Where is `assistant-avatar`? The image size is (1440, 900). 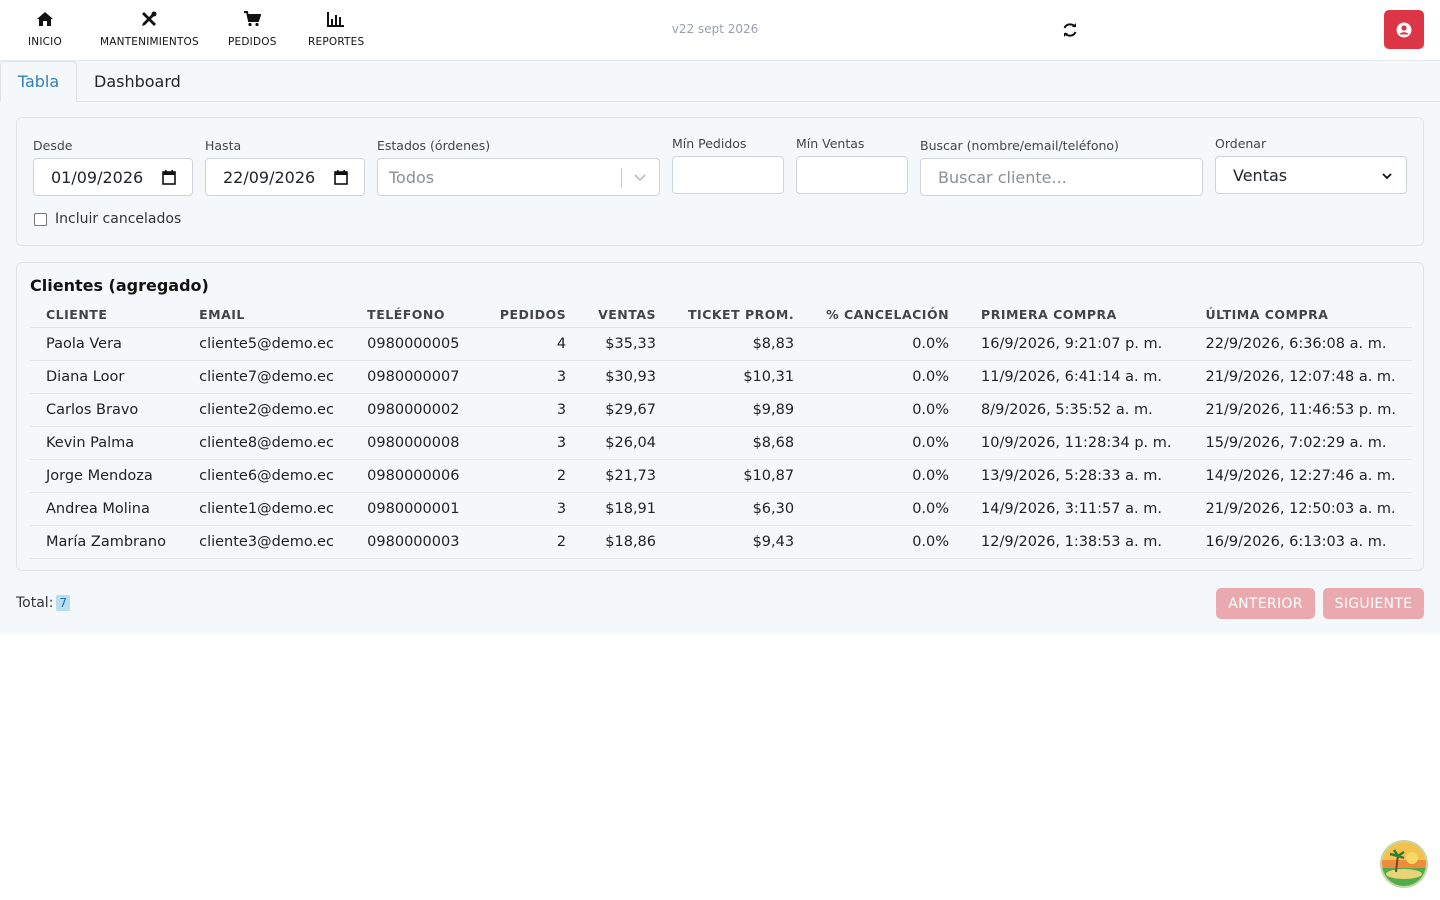 assistant-avatar is located at coordinates (1404, 864).